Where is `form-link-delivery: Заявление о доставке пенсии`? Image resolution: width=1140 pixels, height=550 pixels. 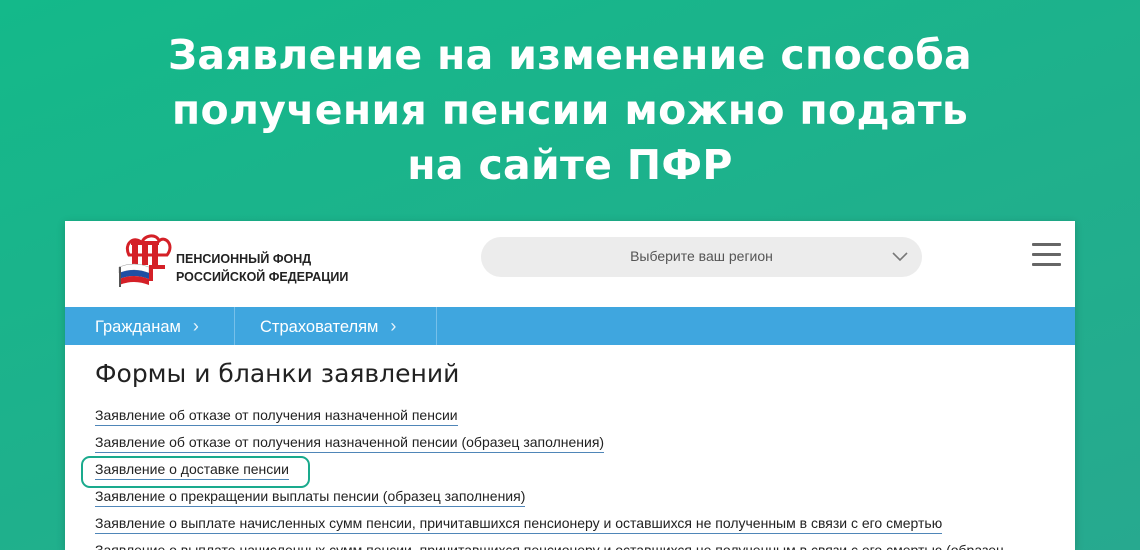
form-link-delivery: Заявление о доставке пенсии is located at coordinates (192, 470).